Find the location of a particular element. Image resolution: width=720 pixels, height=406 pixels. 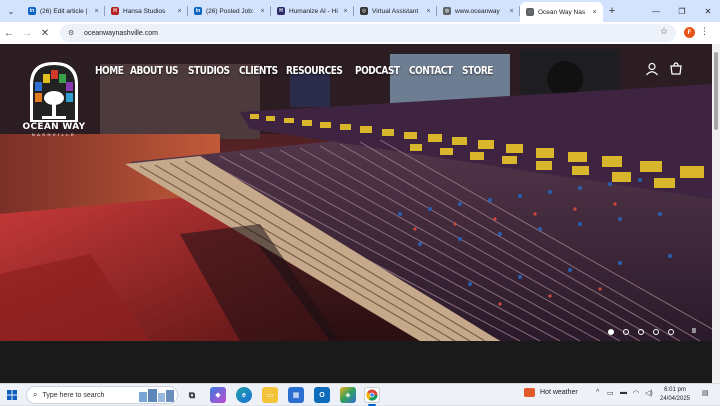

tab-title: Hansa Studios is located at coordinates (144, 11).